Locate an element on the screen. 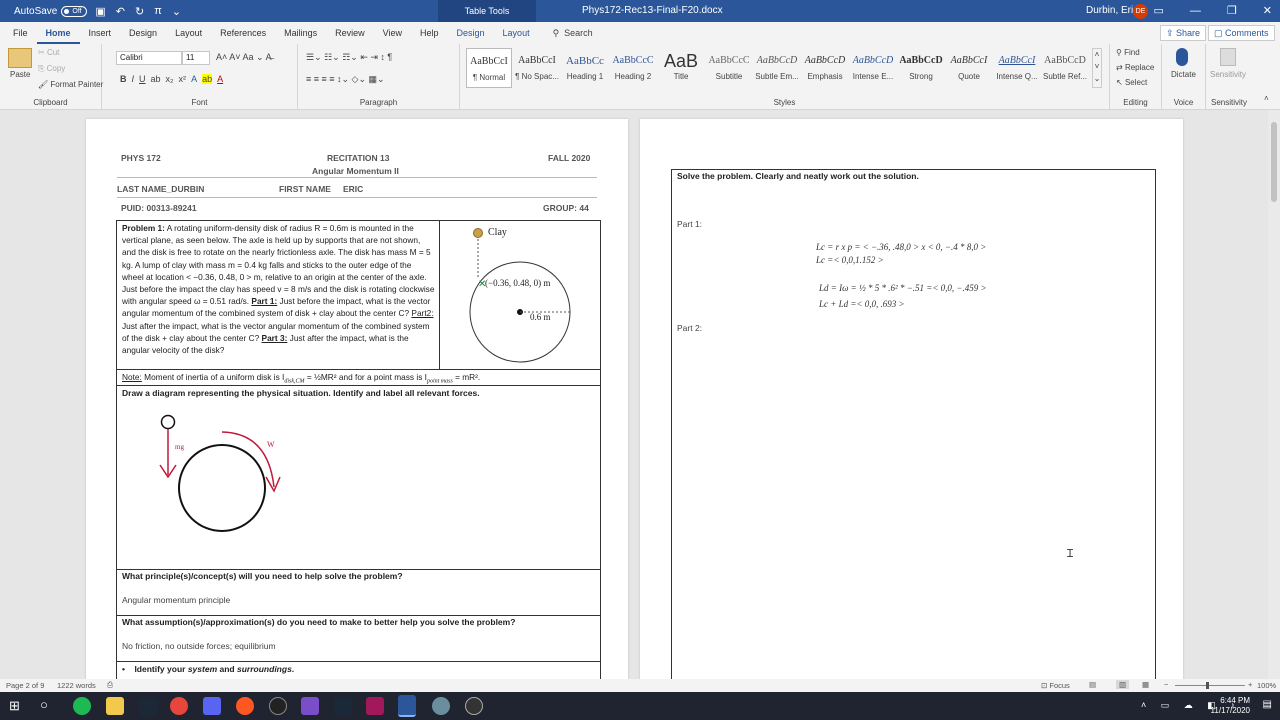  close-icon: ✕ is located at coordinates (1267, 11).